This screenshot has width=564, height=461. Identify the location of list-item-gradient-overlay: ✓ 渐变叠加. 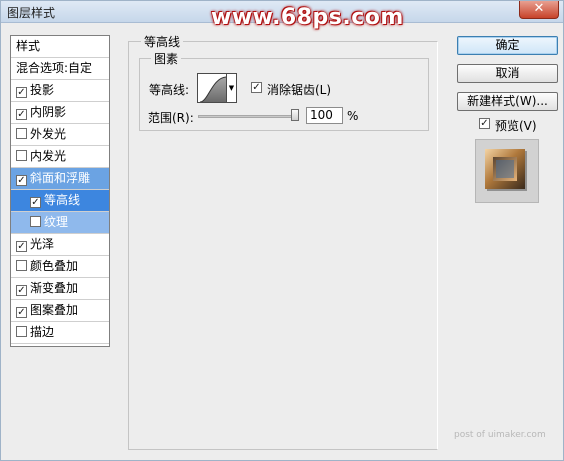
(60, 289).